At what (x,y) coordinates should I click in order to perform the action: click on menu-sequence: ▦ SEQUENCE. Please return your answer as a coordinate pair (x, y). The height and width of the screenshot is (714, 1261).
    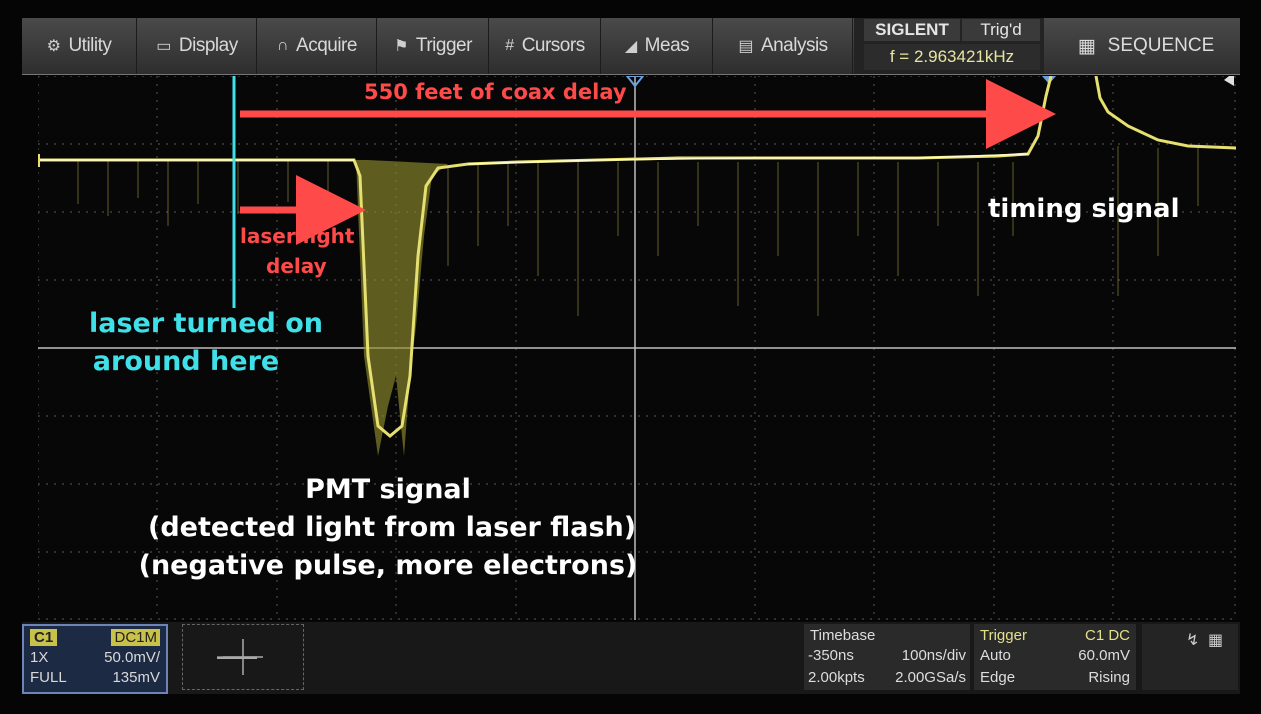
    Looking at the image, I should click on (1146, 46).